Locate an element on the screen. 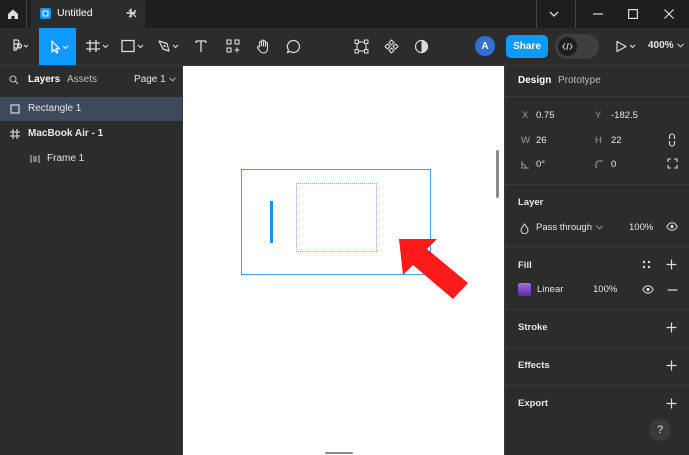 The height and width of the screenshot is (455, 689). dev-mode-toggle is located at coordinates (577, 46).